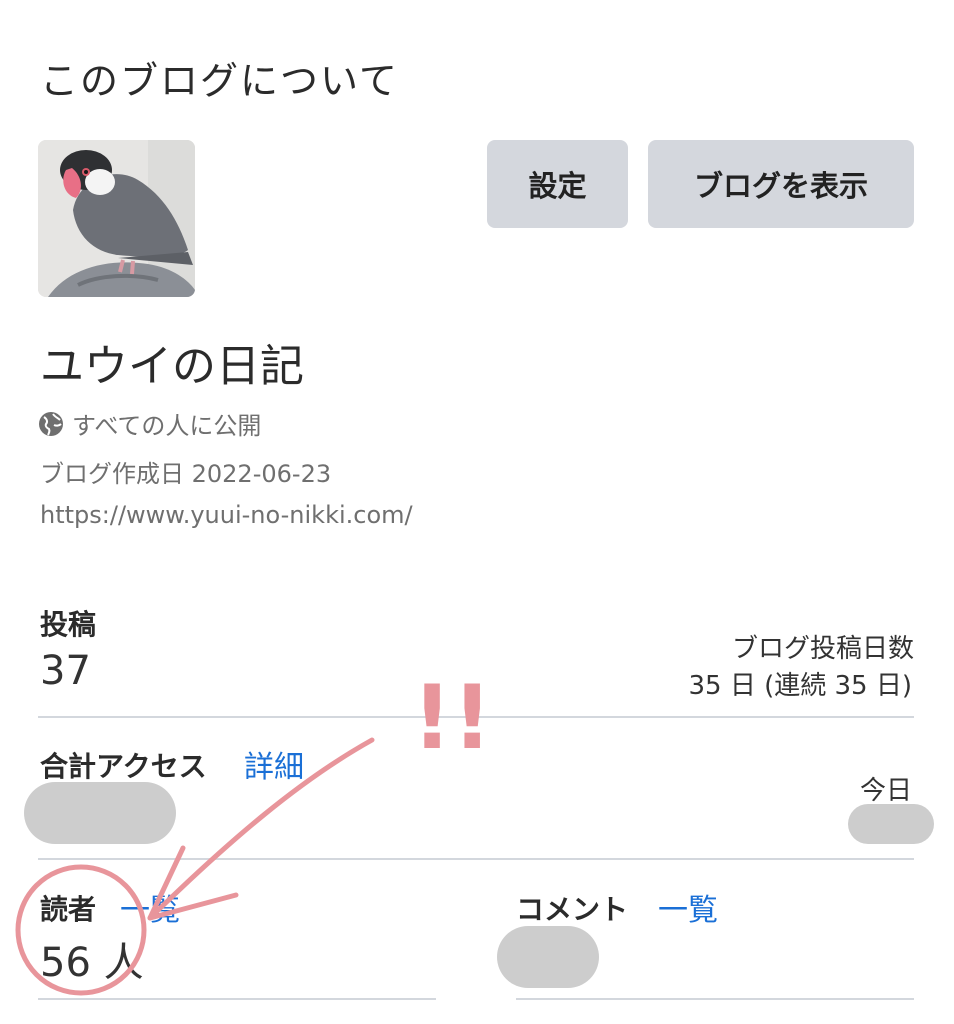 Image resolution: width=954 pixels, height=1024 pixels. Describe the element at coordinates (261, 829) in the screenshot. I see `pointer-arrow-shaft` at that location.